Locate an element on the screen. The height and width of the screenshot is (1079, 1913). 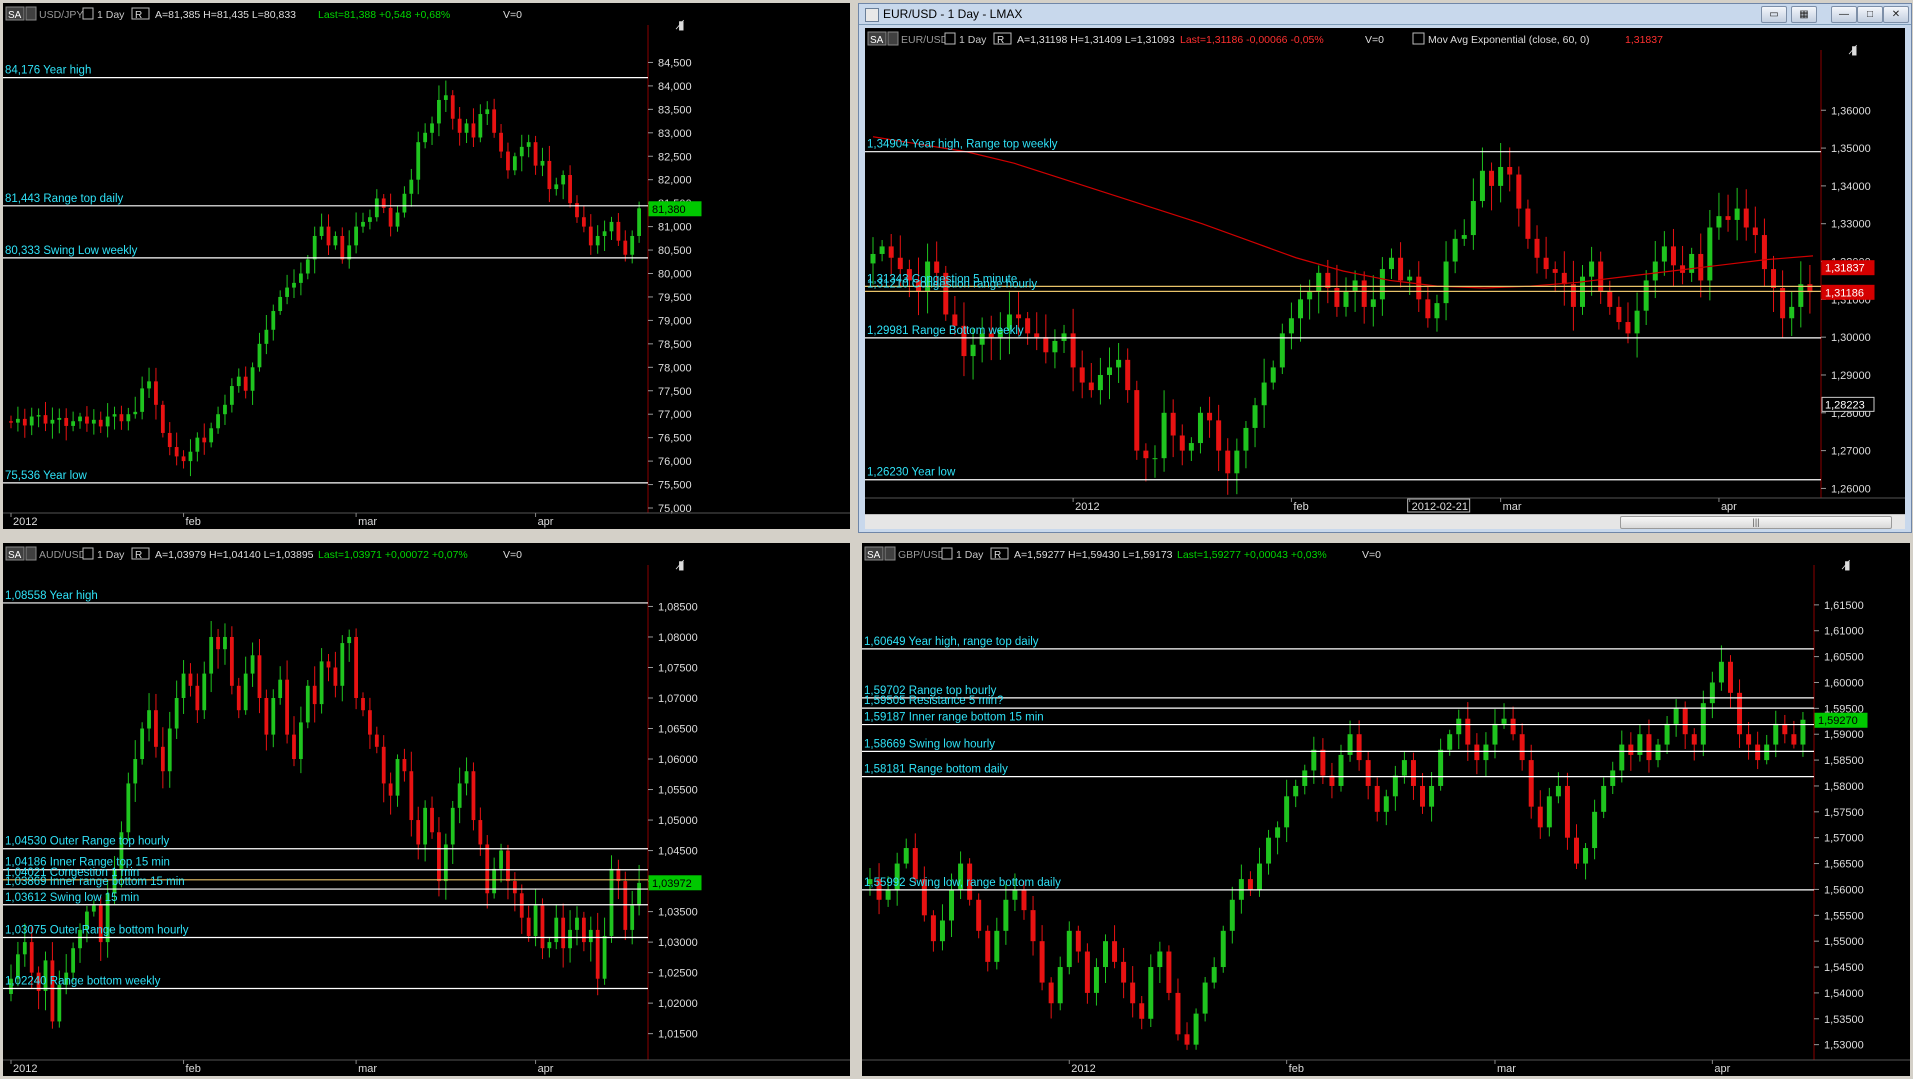
window-titlebar: EUR/USD - 1 Day - LMAX ▭ ▦ — □ ✕ is located at coordinates (1385, 14).